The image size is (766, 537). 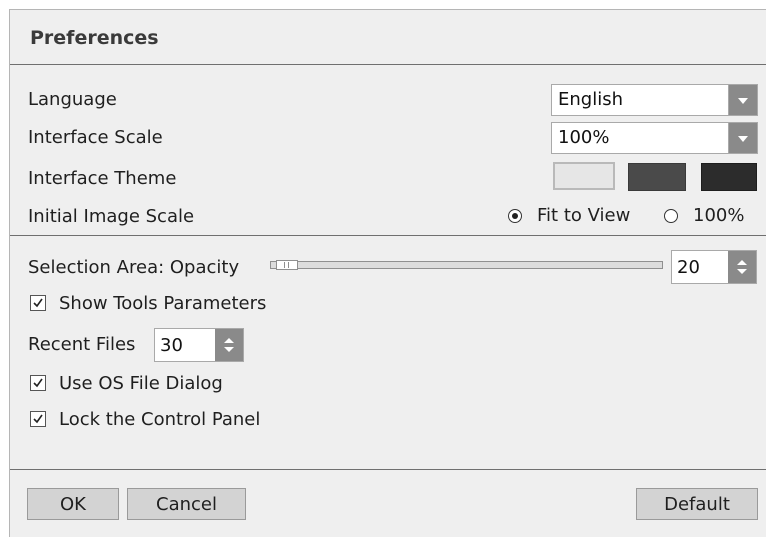 I want to click on title-divider, so click(x=388, y=64).